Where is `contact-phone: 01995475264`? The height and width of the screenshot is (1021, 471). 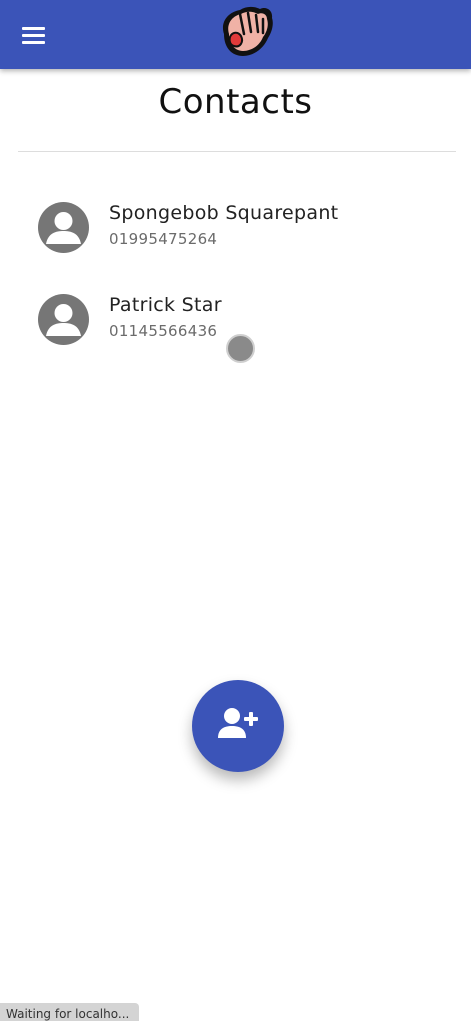
contact-phone: 01995475264 is located at coordinates (163, 239).